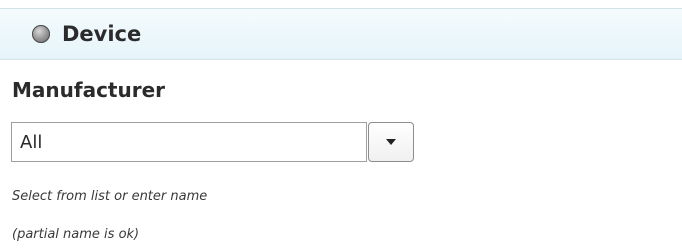 Image resolution: width=682 pixels, height=252 pixels. I want to click on chevron-down-icon, so click(391, 142).